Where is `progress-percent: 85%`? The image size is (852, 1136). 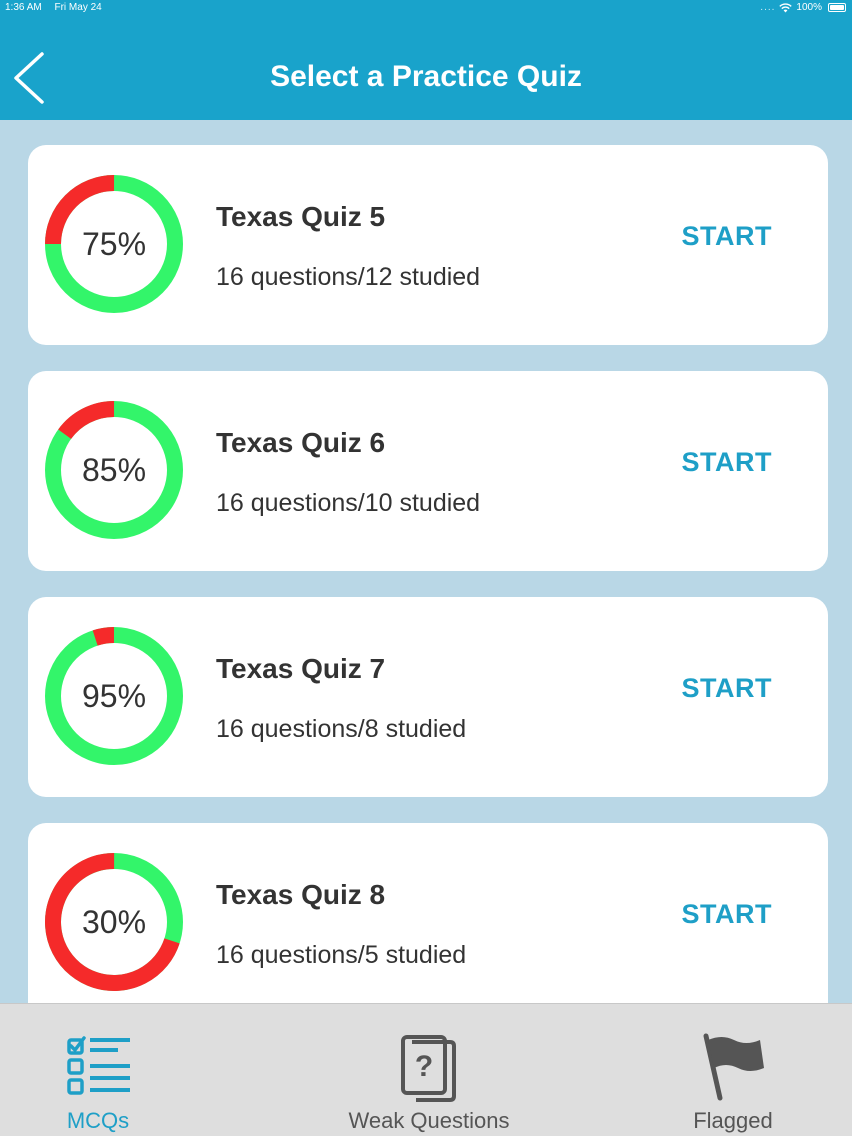 progress-percent: 85% is located at coordinates (114, 469).